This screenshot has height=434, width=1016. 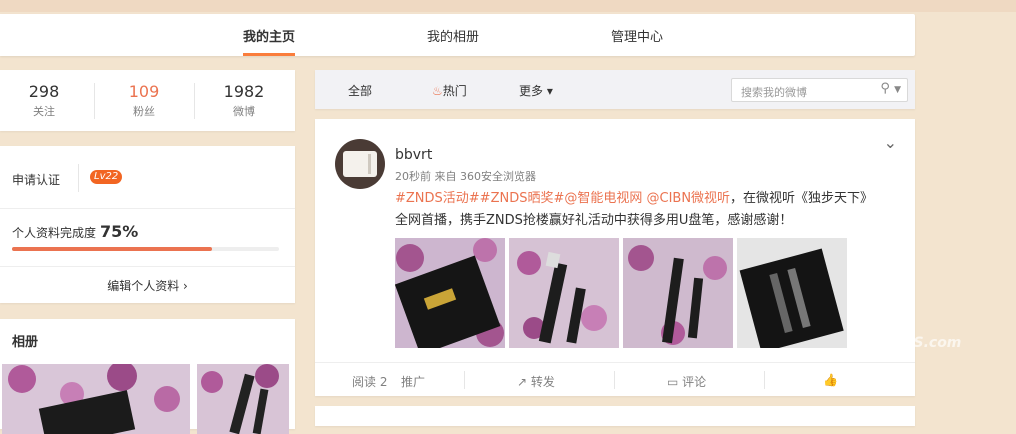 What do you see at coordinates (147, 285) in the screenshot?
I see `edit-profile-link: 编辑个人资料 ›` at bounding box center [147, 285].